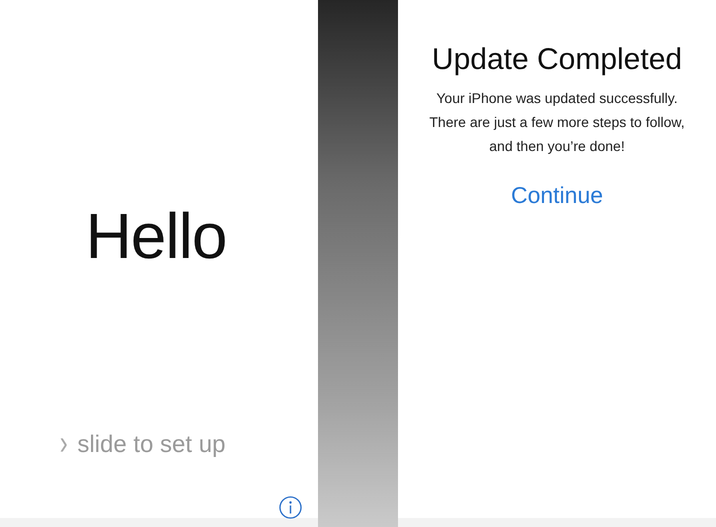 This screenshot has height=527, width=716. Describe the element at coordinates (557, 195) in the screenshot. I see `continue-button: Continue` at that location.